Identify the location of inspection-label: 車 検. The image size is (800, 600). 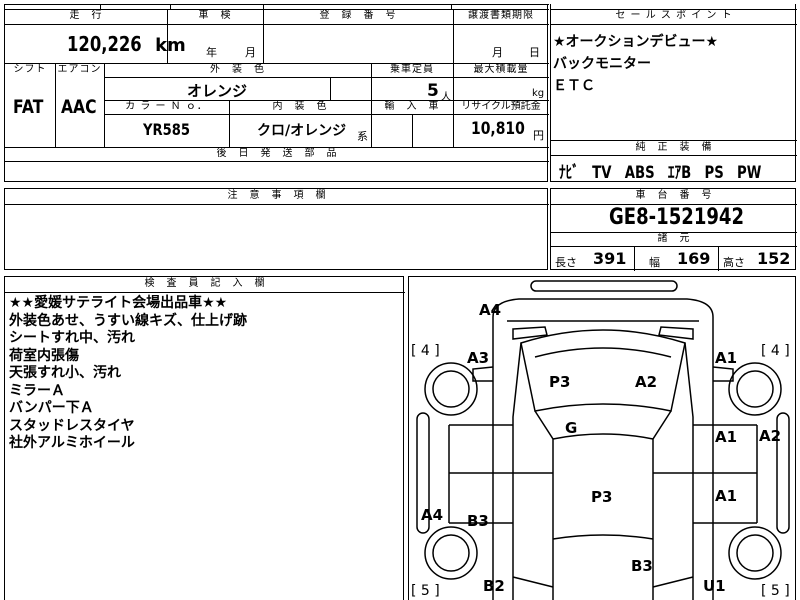
(215, 15).